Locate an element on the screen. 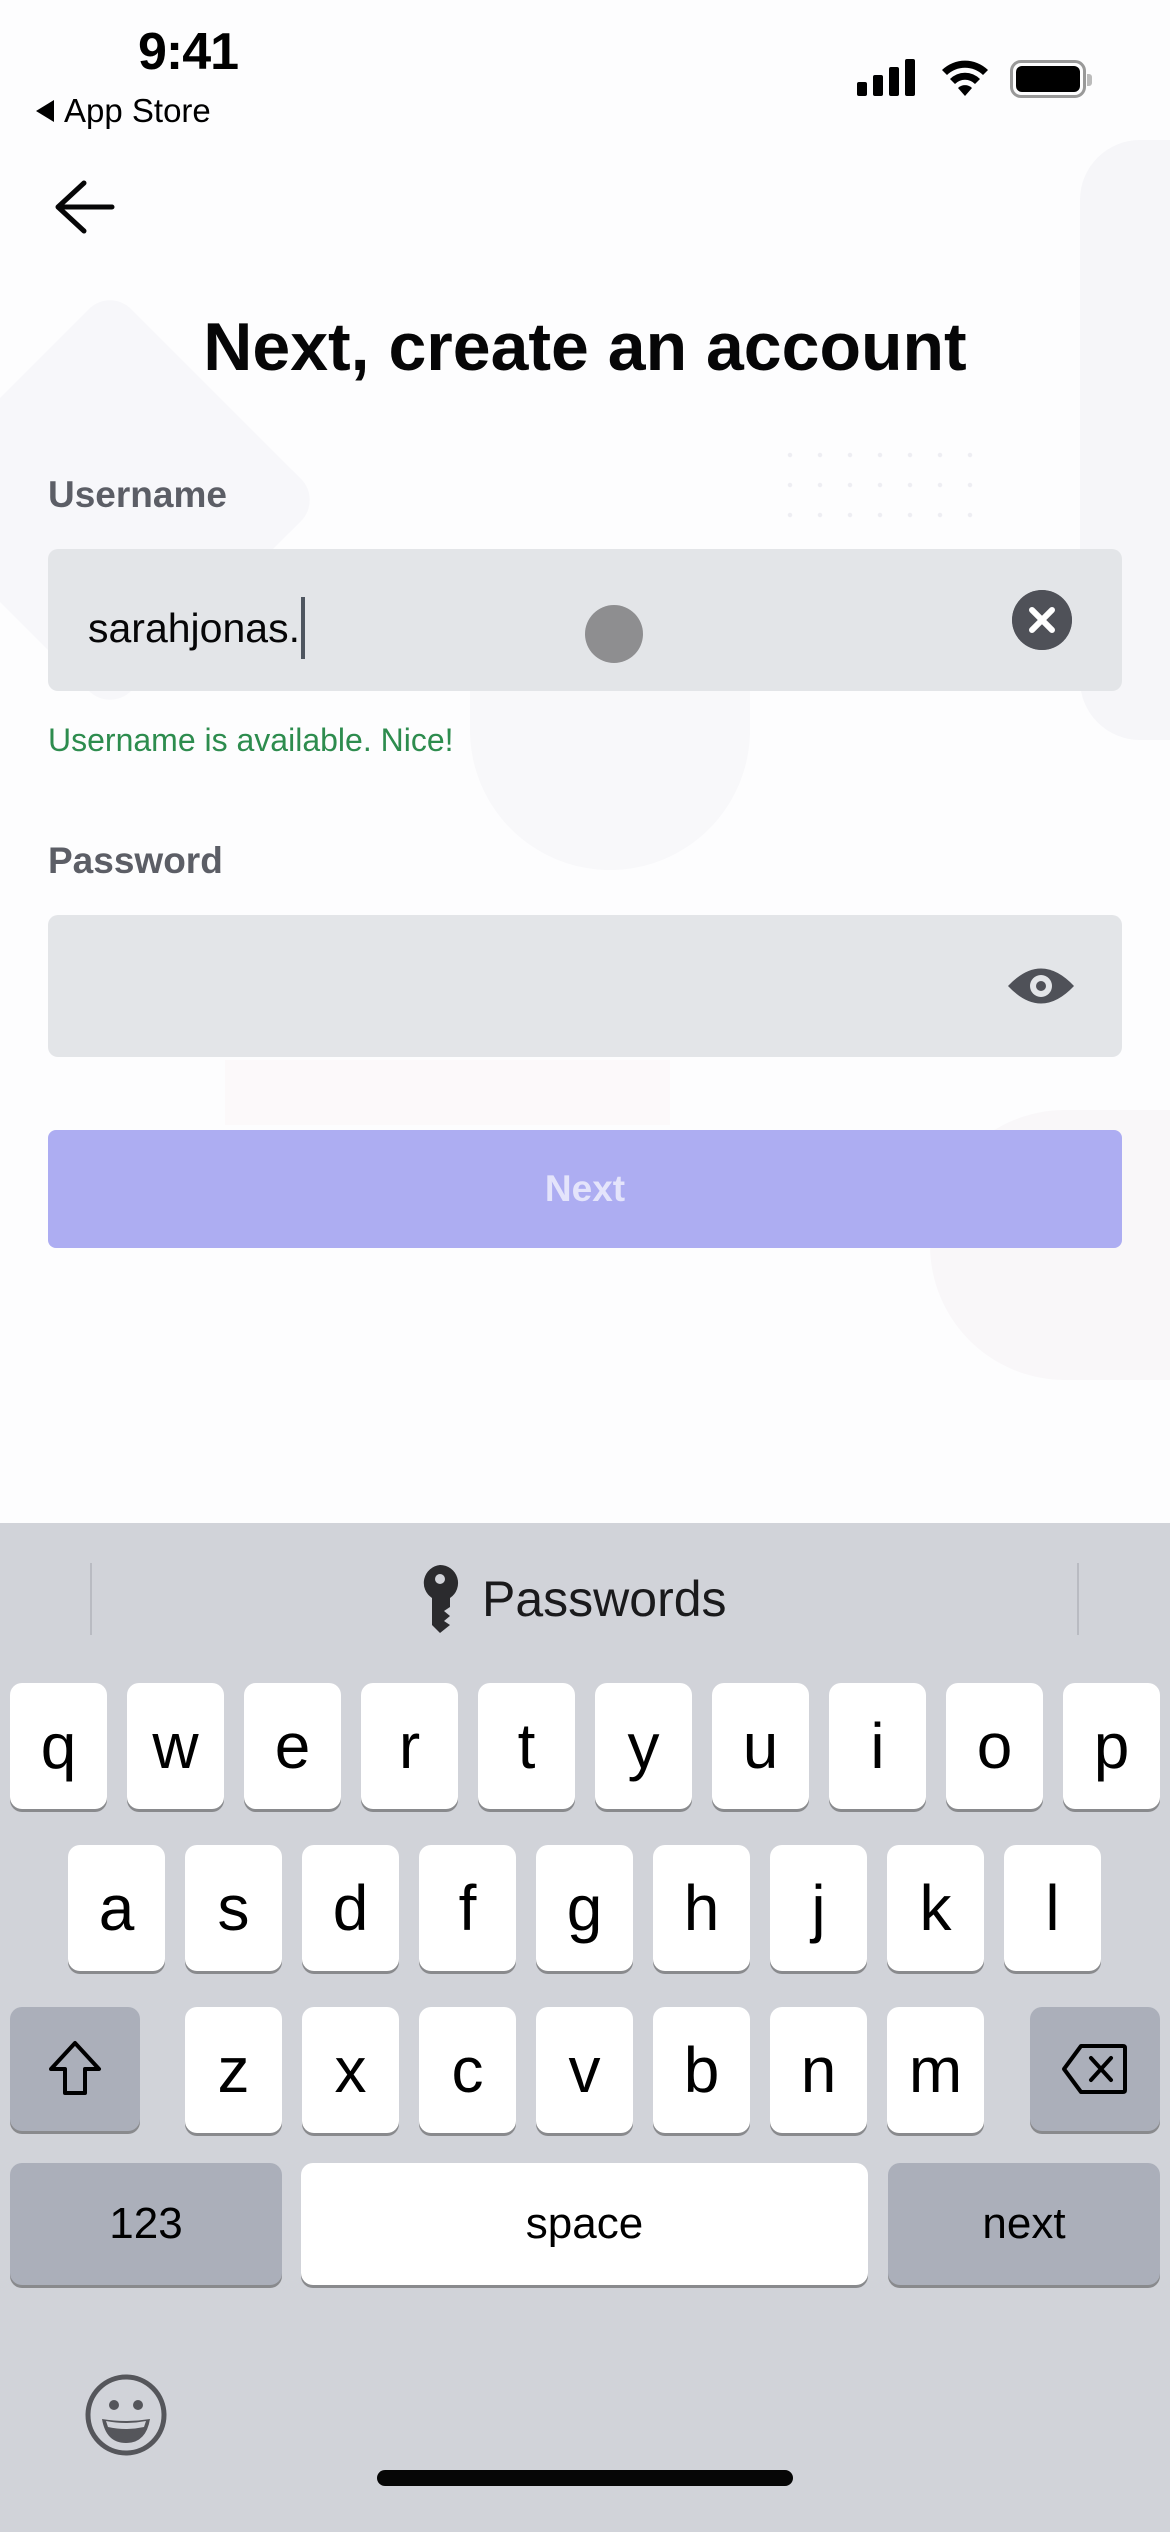 Image resolution: width=1170 pixels, height=2532 pixels. key-q: q is located at coordinates (58, 1746).